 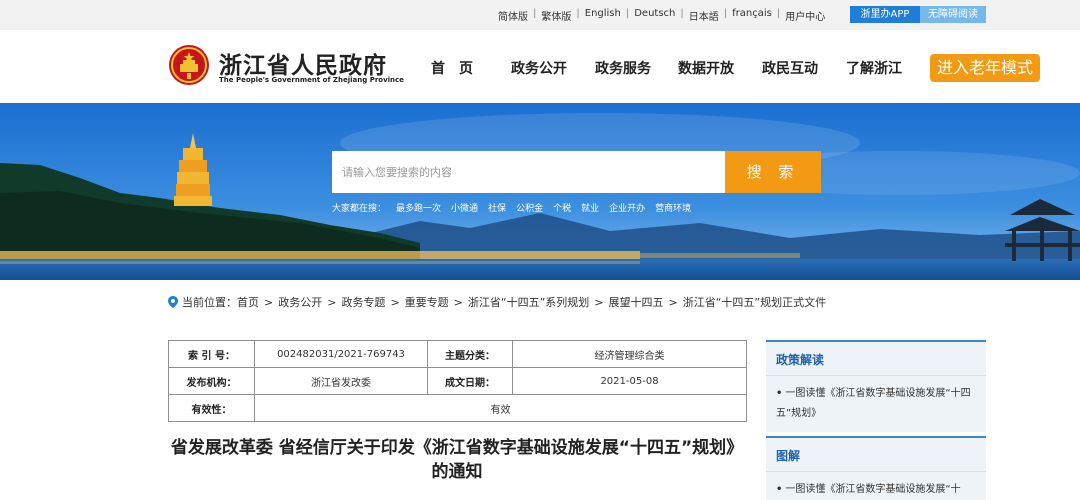 What do you see at coordinates (562, 207) in the screenshot?
I see `hot-search-item: 个税` at bounding box center [562, 207].